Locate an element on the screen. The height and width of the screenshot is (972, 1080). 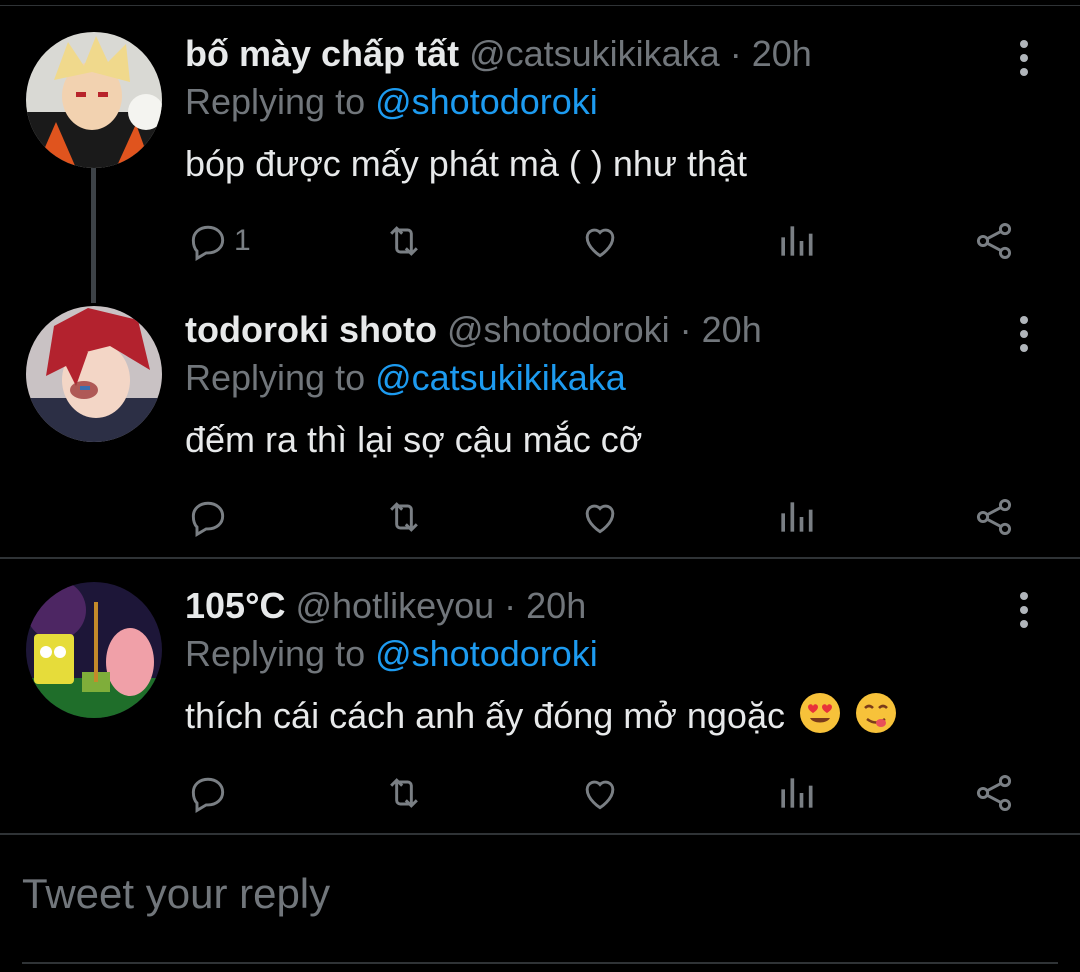
handle: @shotodoroki is located at coordinates (558, 329).